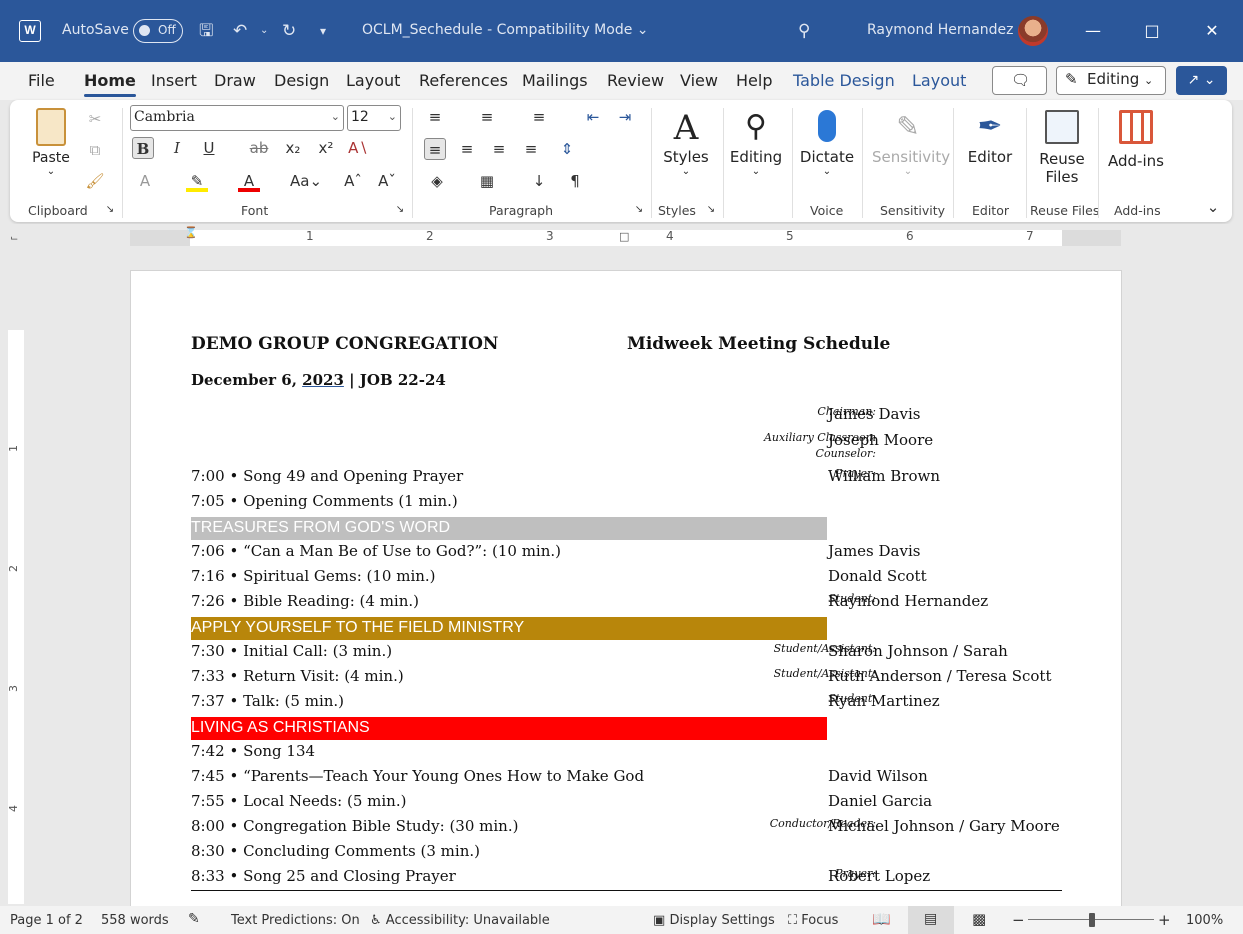 This screenshot has height=934, width=1243. What do you see at coordinates (191, 232) in the screenshot?
I see `indent-marker-icon: ⌛` at bounding box center [191, 232].